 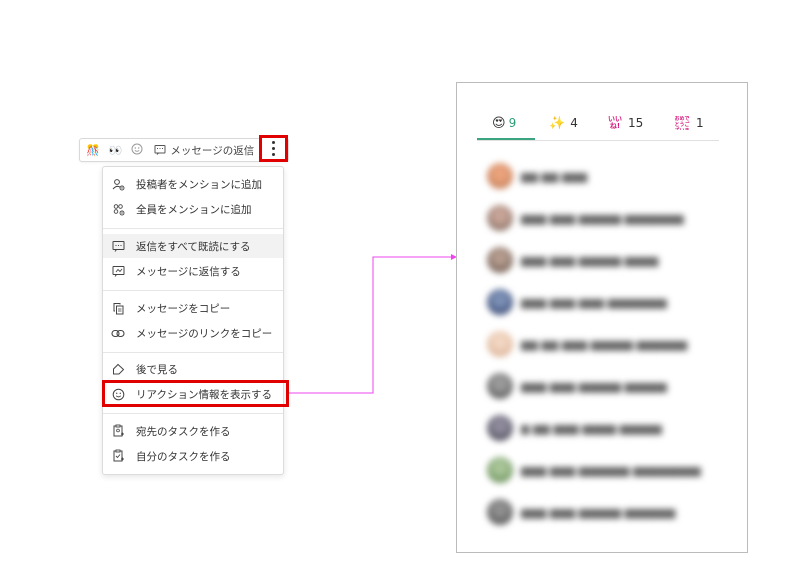 I want to click on reaction-count: 9, so click(x=512, y=123).